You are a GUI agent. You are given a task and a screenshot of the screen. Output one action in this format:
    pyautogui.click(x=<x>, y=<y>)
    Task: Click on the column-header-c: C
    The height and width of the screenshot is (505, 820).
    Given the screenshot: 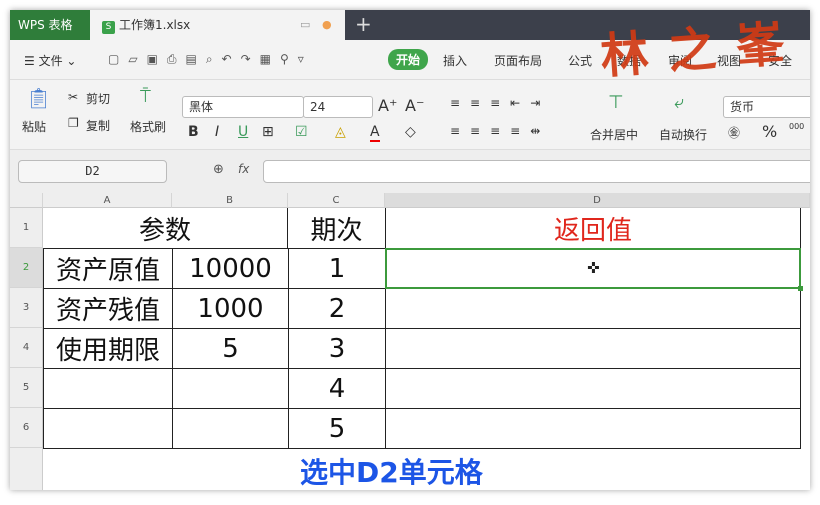 What is the action you would take?
    pyautogui.click(x=336, y=200)
    